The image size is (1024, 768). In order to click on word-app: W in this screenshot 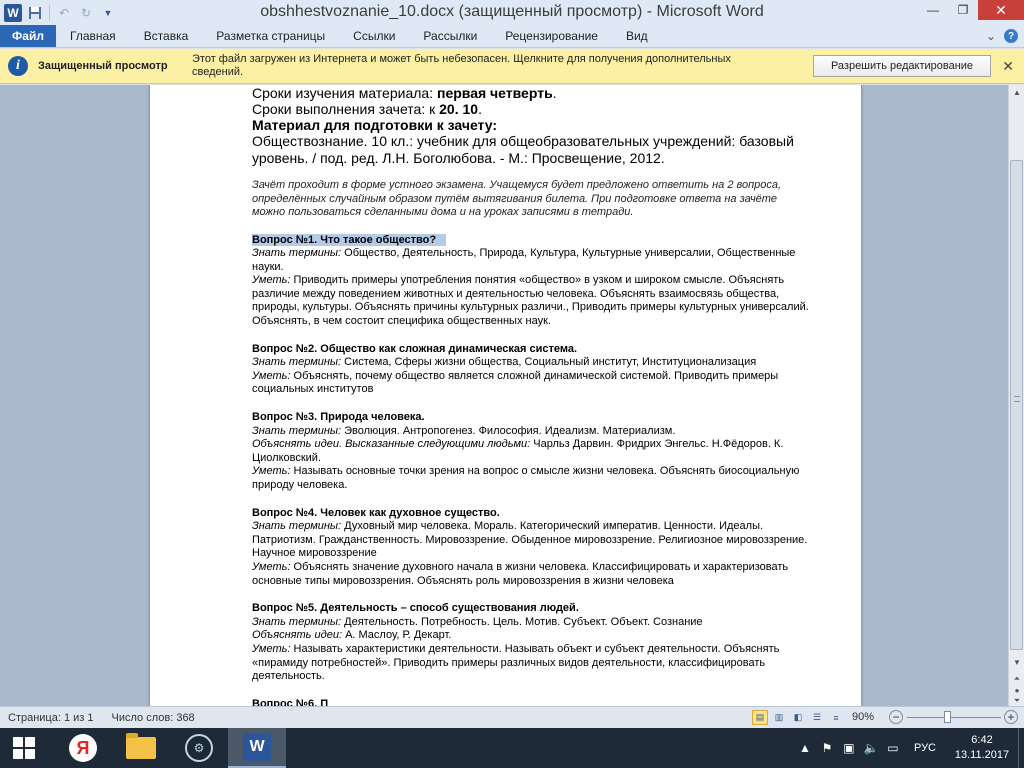, I will do `click(257, 748)`.